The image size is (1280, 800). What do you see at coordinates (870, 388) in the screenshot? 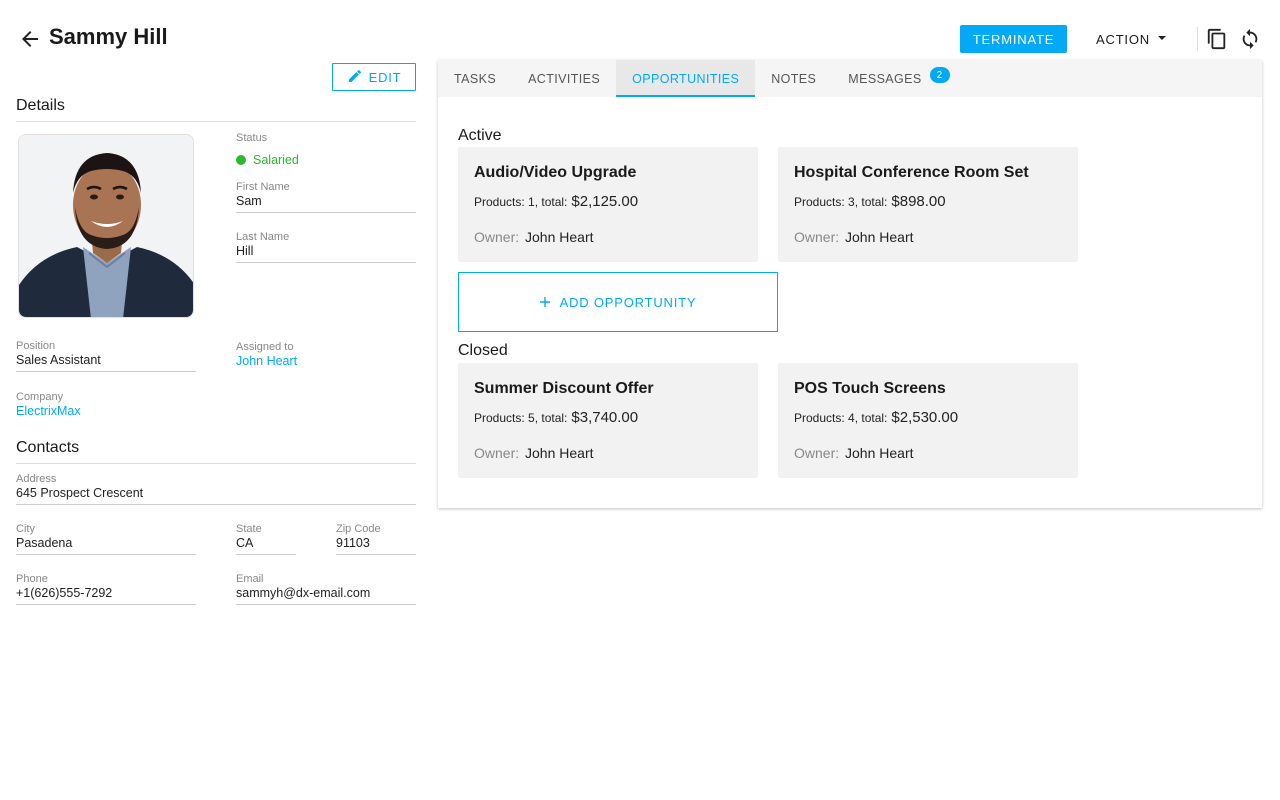
I see `opportunity-name: POS Touch Screens` at bounding box center [870, 388].